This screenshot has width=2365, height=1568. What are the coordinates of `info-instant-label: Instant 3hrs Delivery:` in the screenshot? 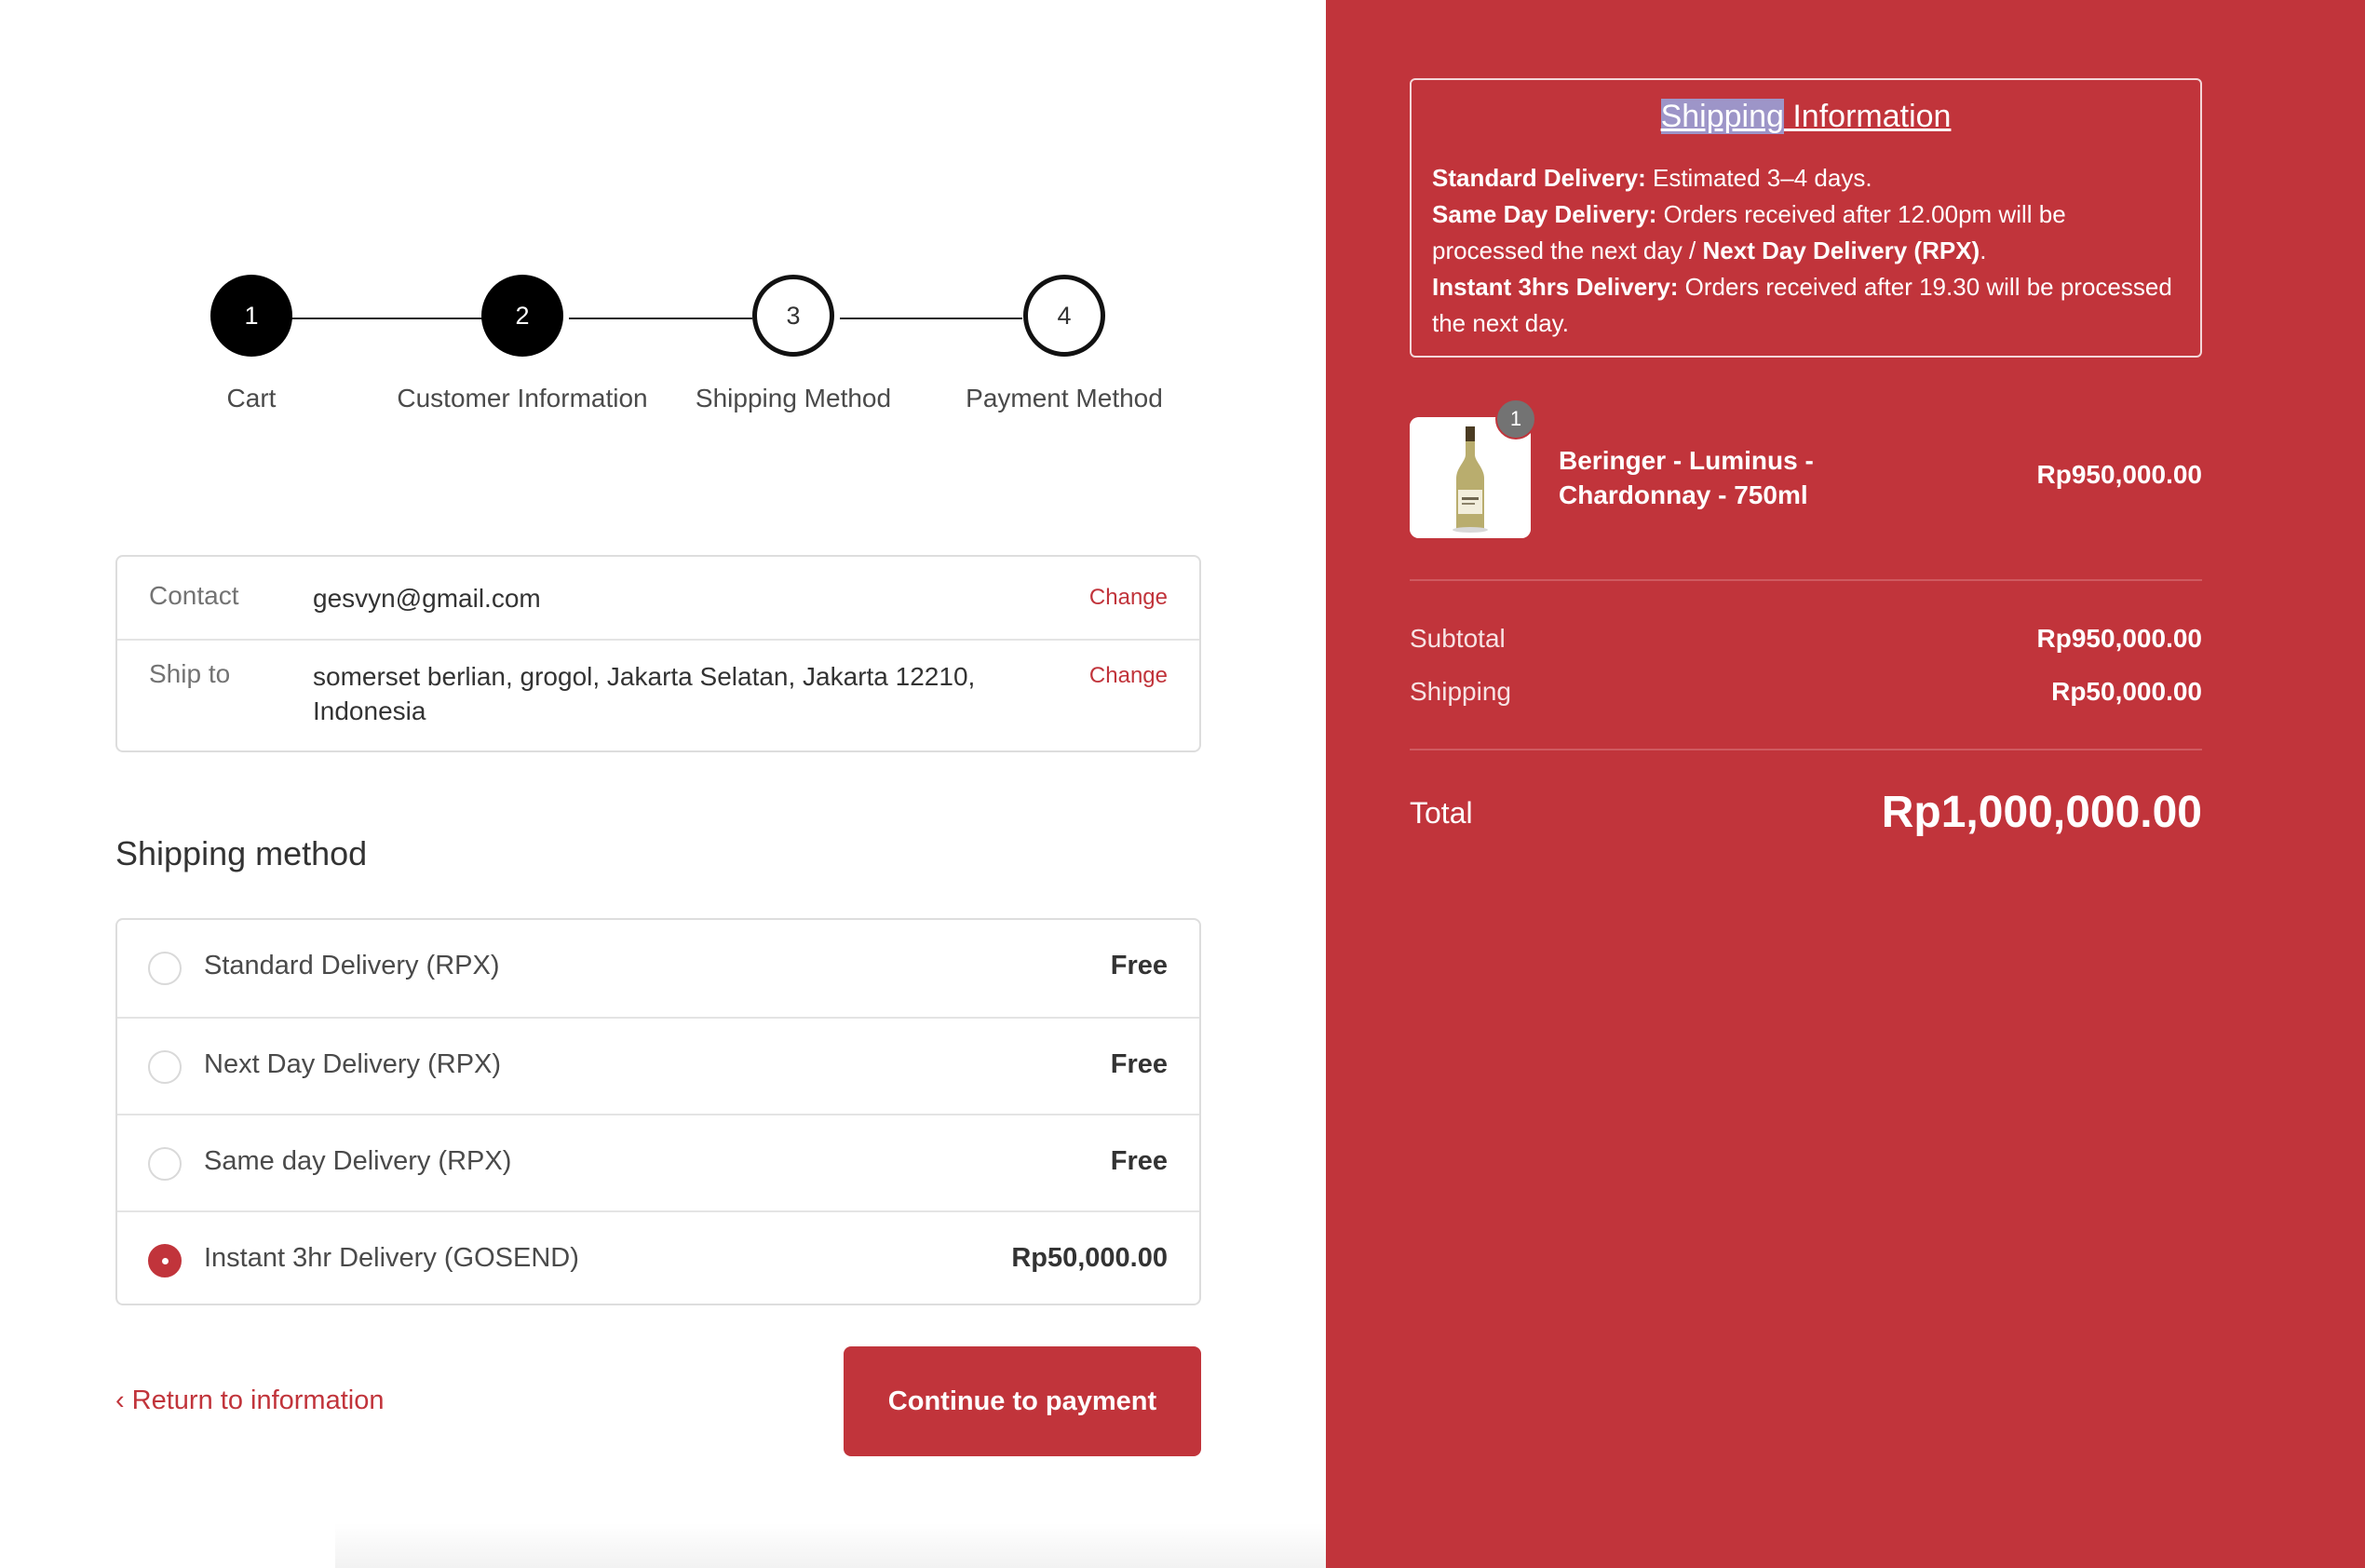 It's located at (1555, 287).